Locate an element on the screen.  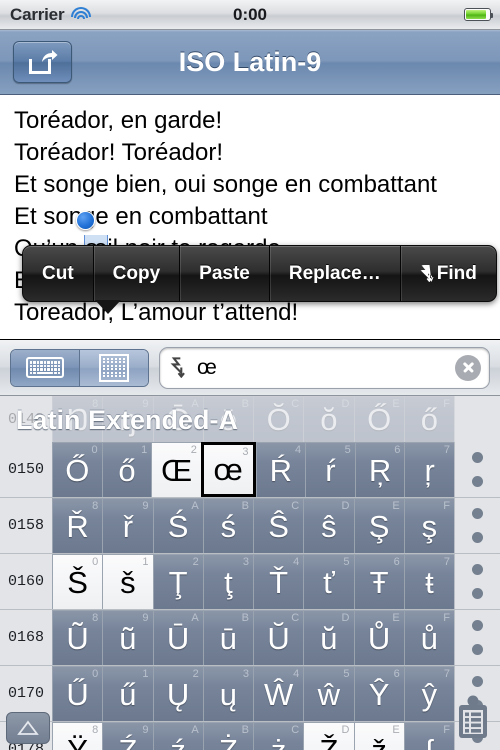
char-cell: 2Œ is located at coordinates (176, 469).